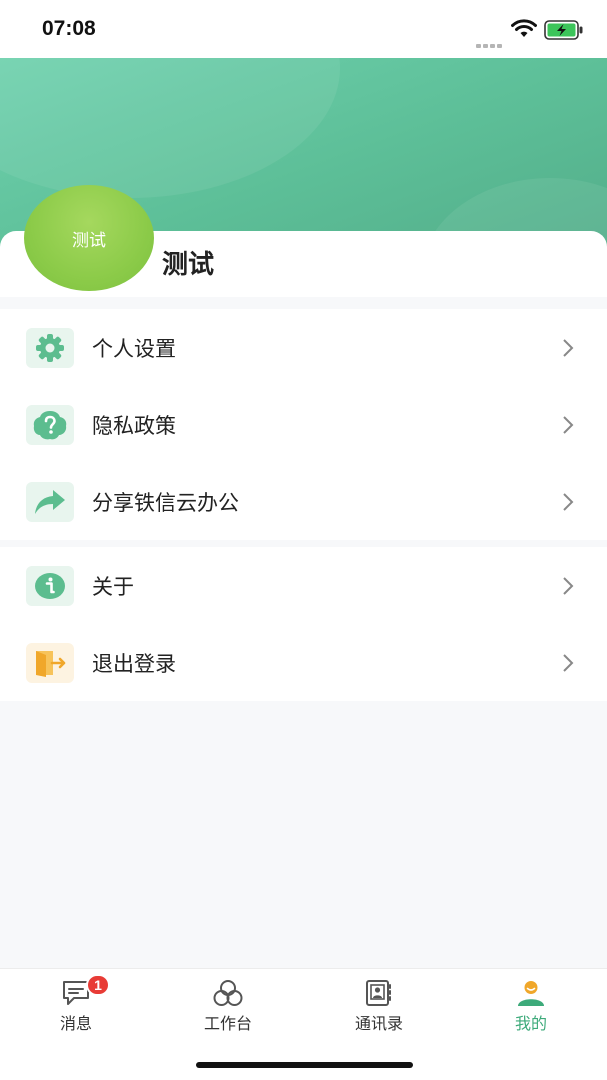 This screenshot has width=607, height=1080. I want to click on tab-profile: 我的, so click(531, 1004).